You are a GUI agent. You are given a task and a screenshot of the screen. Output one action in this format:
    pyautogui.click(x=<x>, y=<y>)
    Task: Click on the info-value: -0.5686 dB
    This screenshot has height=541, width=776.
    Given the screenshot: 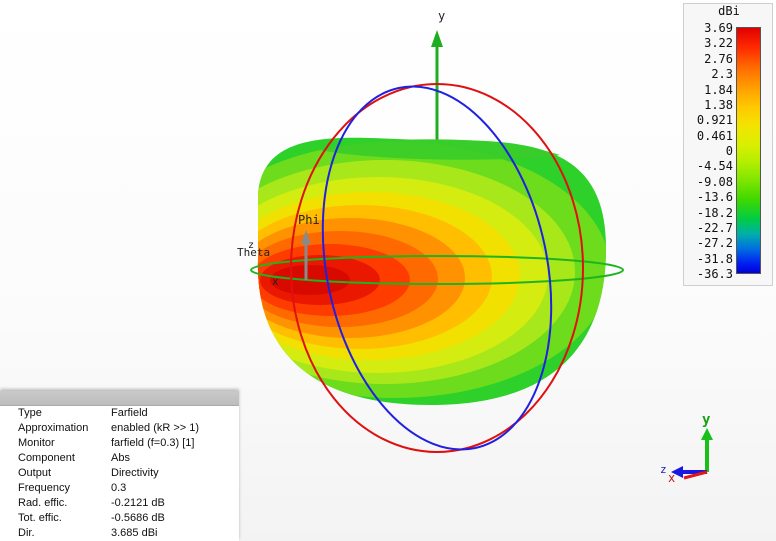 What is the action you would take?
    pyautogui.click(x=138, y=518)
    